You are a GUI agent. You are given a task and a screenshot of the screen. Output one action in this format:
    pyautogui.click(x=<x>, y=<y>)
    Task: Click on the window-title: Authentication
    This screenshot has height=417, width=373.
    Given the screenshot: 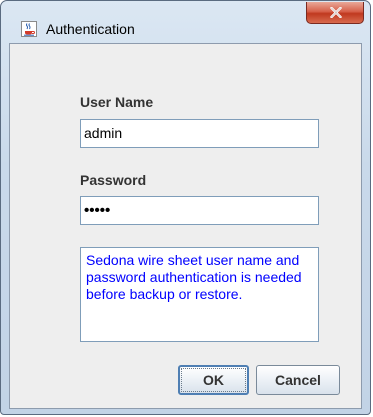 What is the action you would take?
    pyautogui.click(x=90, y=29)
    